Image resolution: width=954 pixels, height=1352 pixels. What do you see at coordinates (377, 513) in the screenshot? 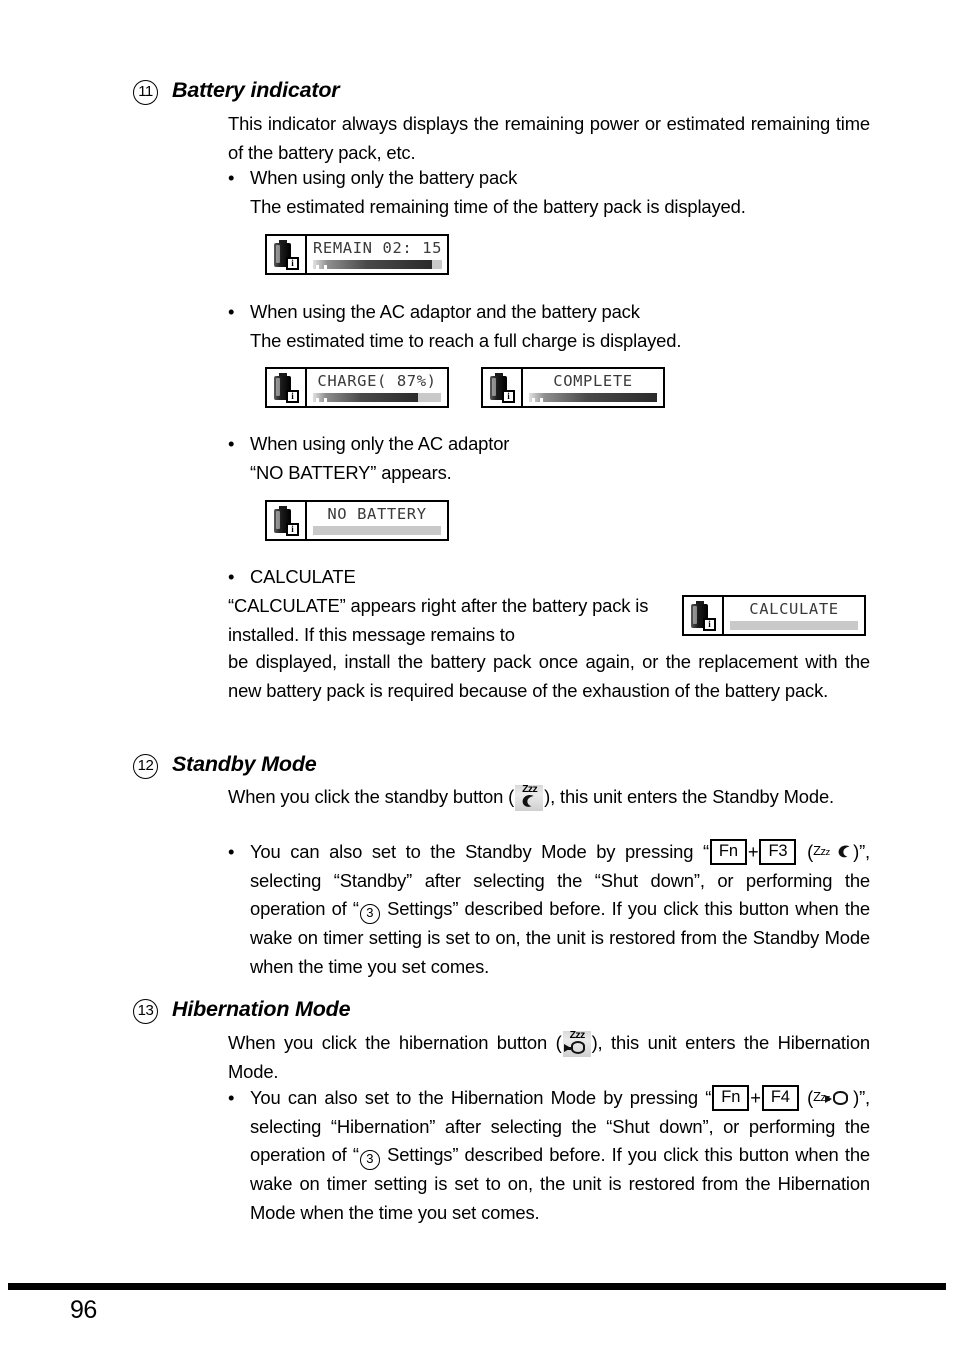
I see `lcd-text-no-battery: NO BATTERY` at bounding box center [377, 513].